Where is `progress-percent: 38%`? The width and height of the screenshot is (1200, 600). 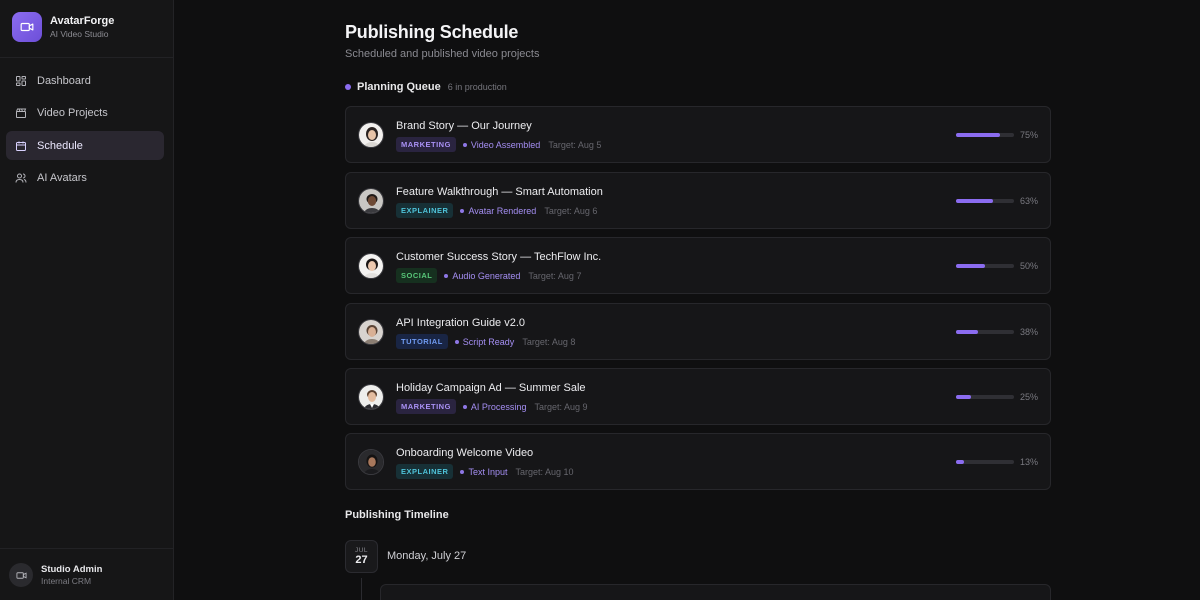
progress-percent: 38% is located at coordinates (1029, 332).